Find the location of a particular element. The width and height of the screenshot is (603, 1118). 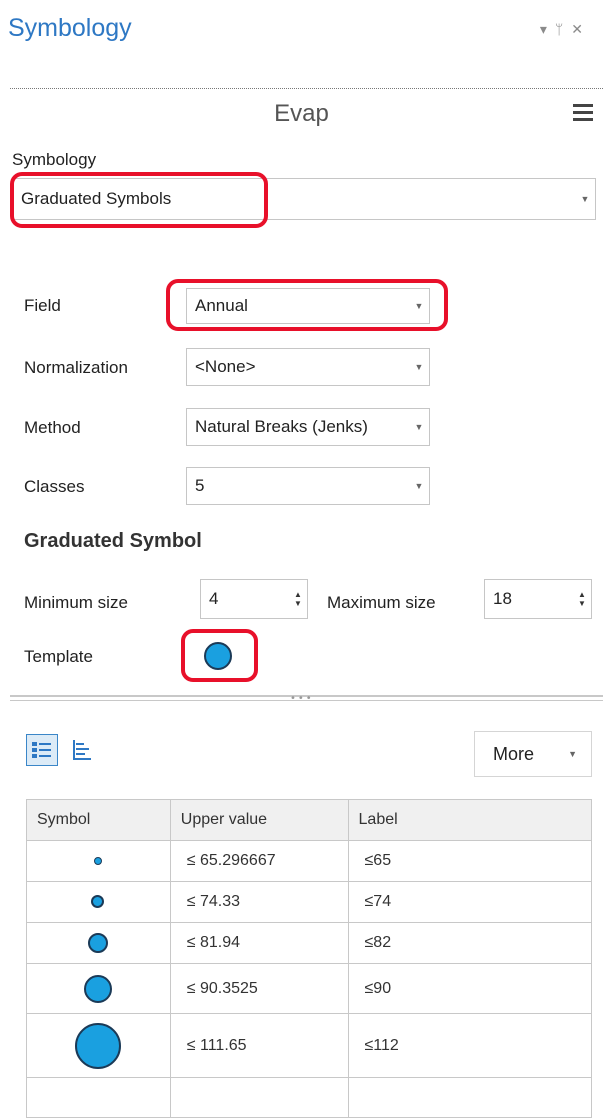

minimum-size-value: 4 is located at coordinates (214, 598).